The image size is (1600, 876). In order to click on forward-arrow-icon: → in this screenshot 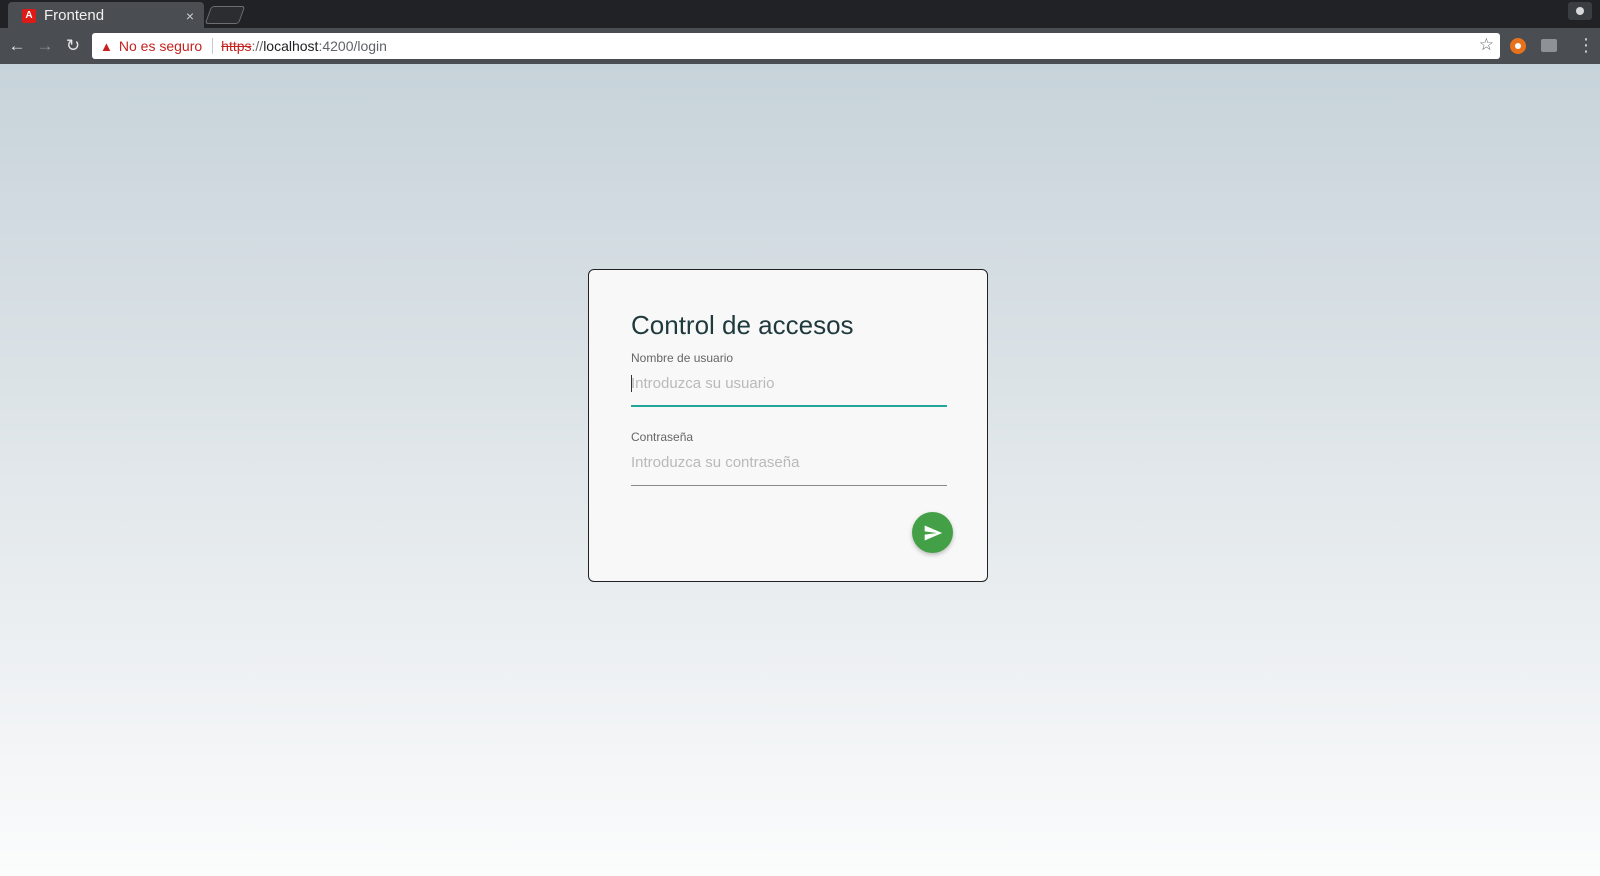, I will do `click(45, 46)`.